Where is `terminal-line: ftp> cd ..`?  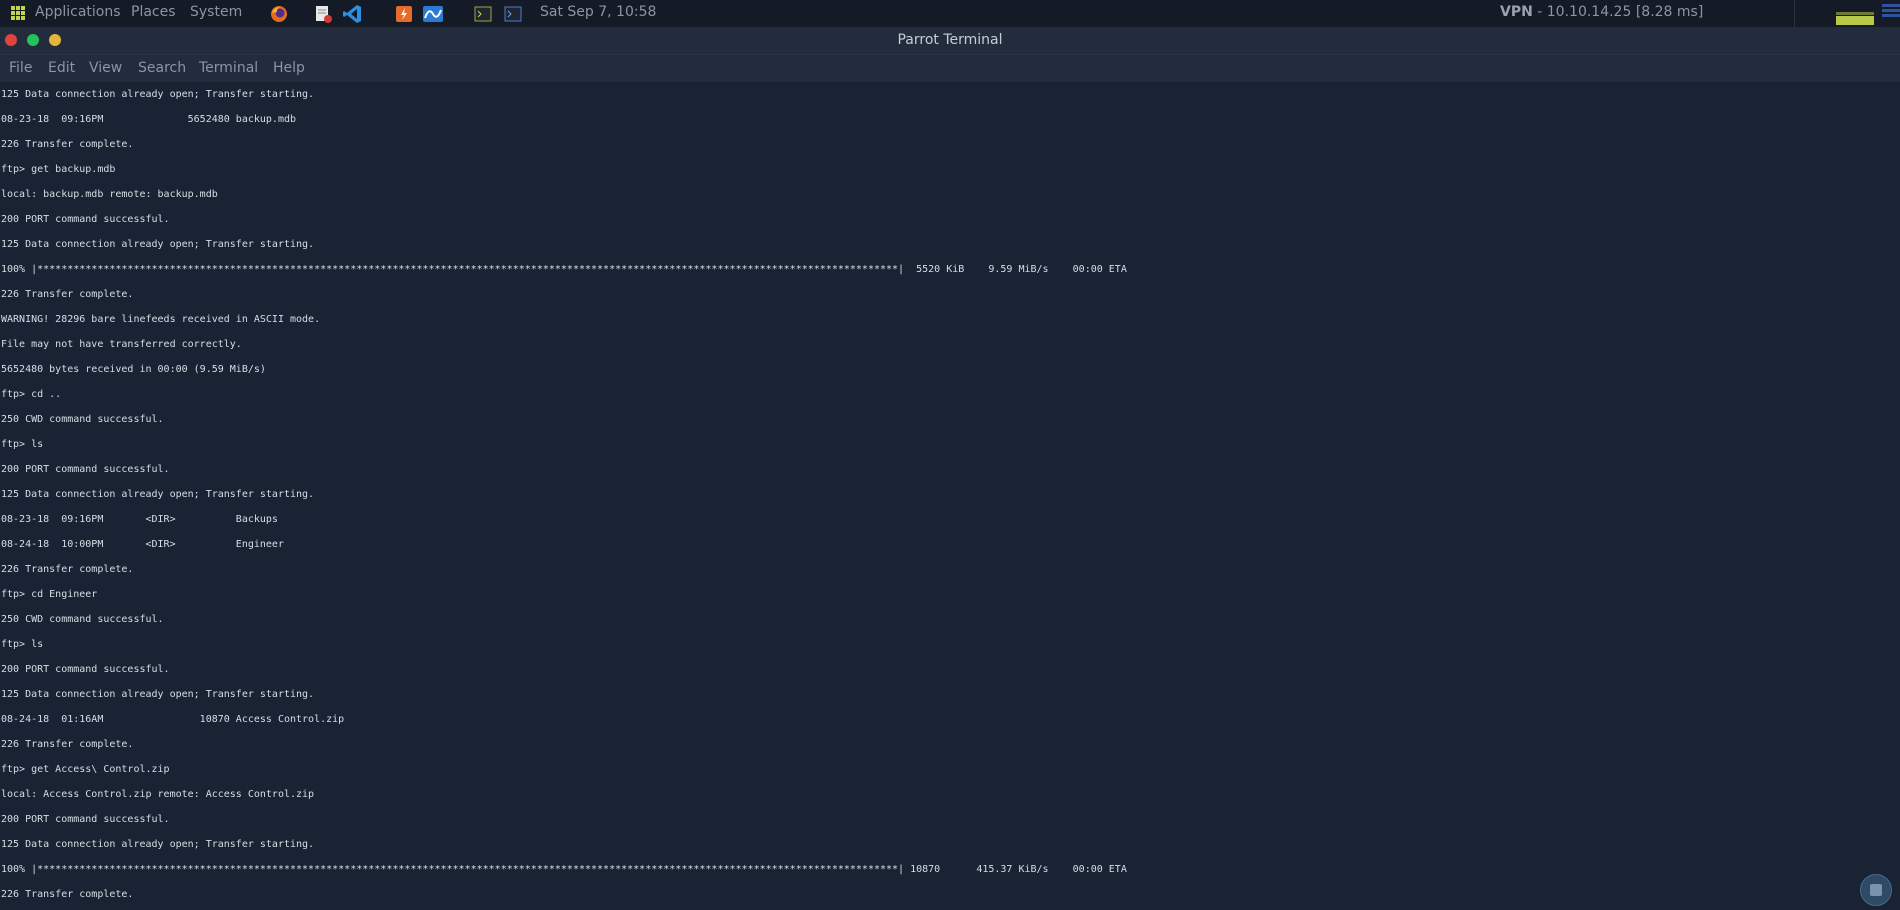 terminal-line: ftp> cd .. is located at coordinates (31, 394).